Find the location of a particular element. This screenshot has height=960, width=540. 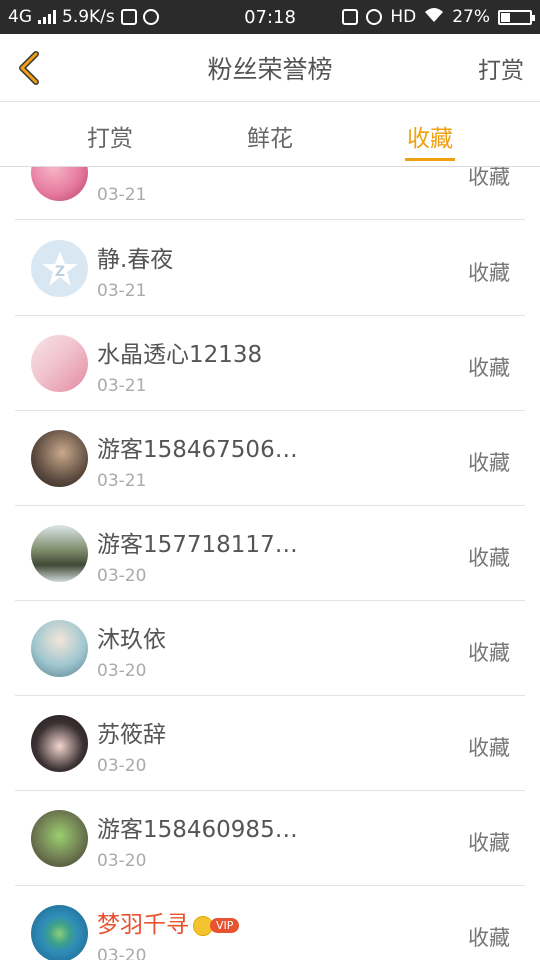

user-name: 水晶透心12138 is located at coordinates (180, 355).